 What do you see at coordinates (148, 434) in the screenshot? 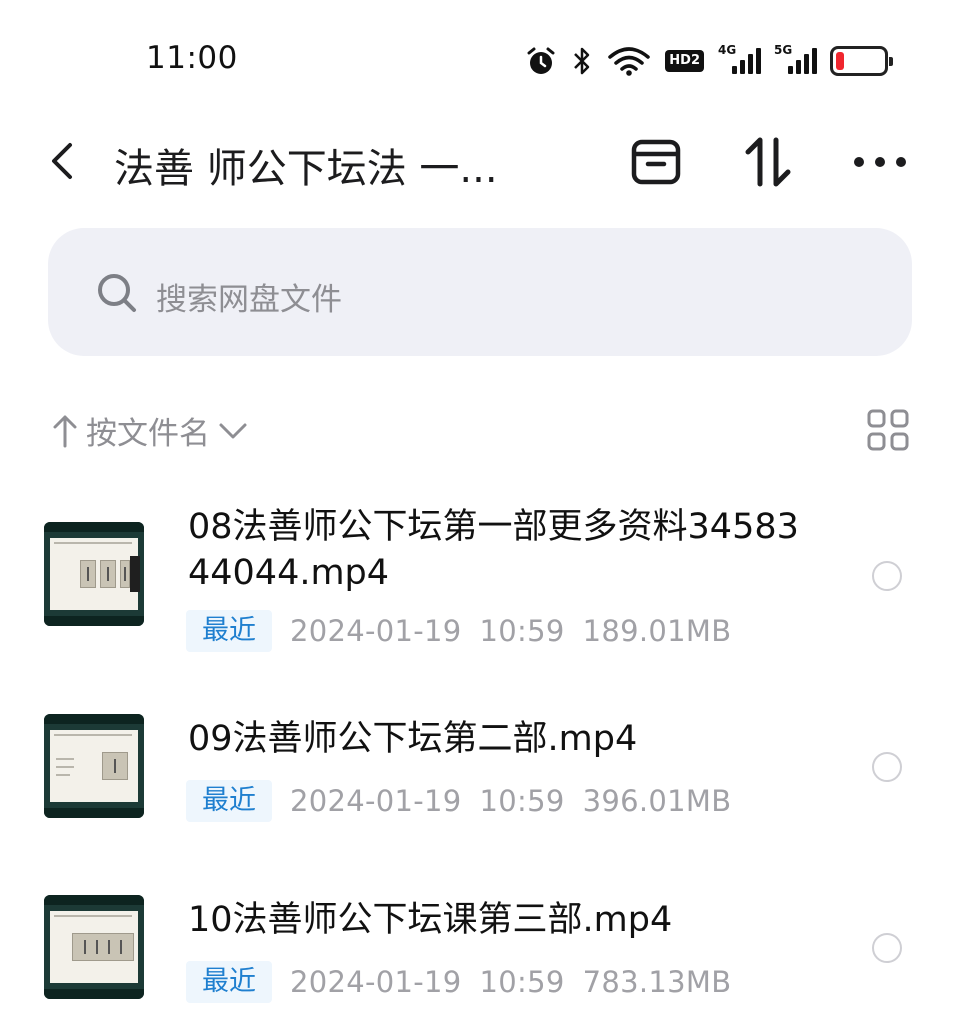
I see `sort-label: 按文件名` at bounding box center [148, 434].